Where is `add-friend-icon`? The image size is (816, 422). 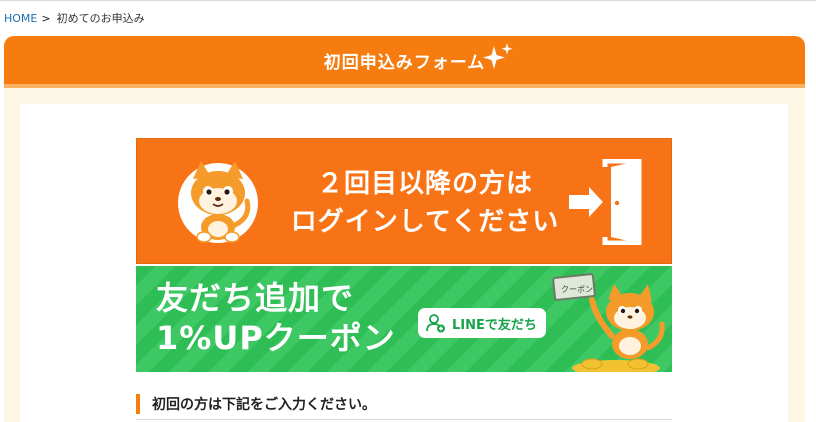
add-friend-icon is located at coordinates (435, 323).